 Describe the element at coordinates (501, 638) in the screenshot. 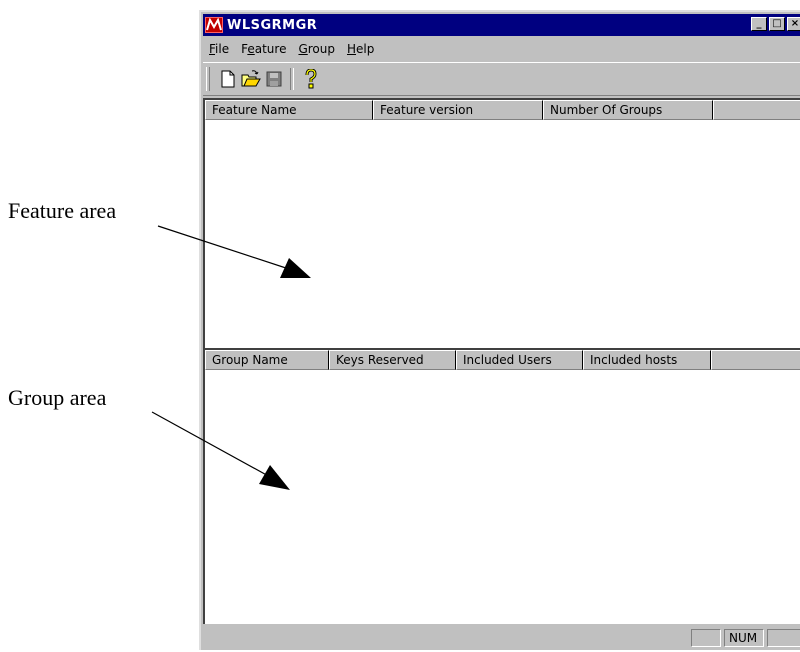

I see `status-bar: NUM` at that location.